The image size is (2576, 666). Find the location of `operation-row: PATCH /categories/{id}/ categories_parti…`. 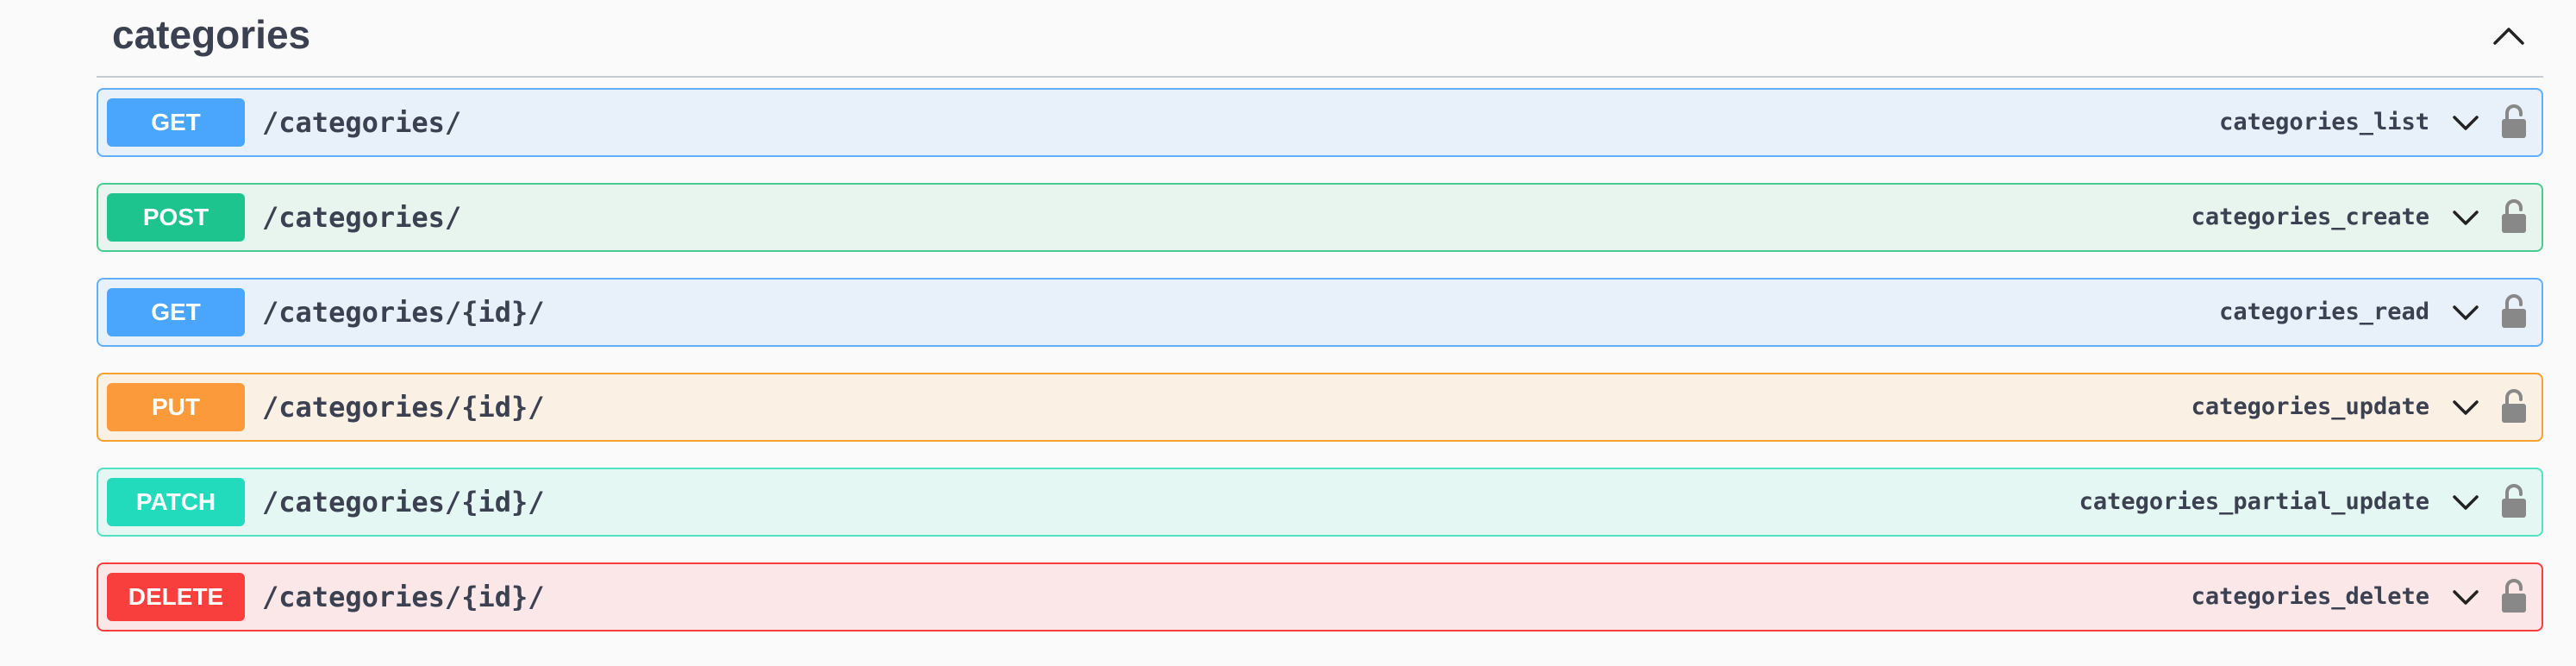

operation-row: PATCH /categories/{id}/ categories_parti… is located at coordinates (1320, 502).